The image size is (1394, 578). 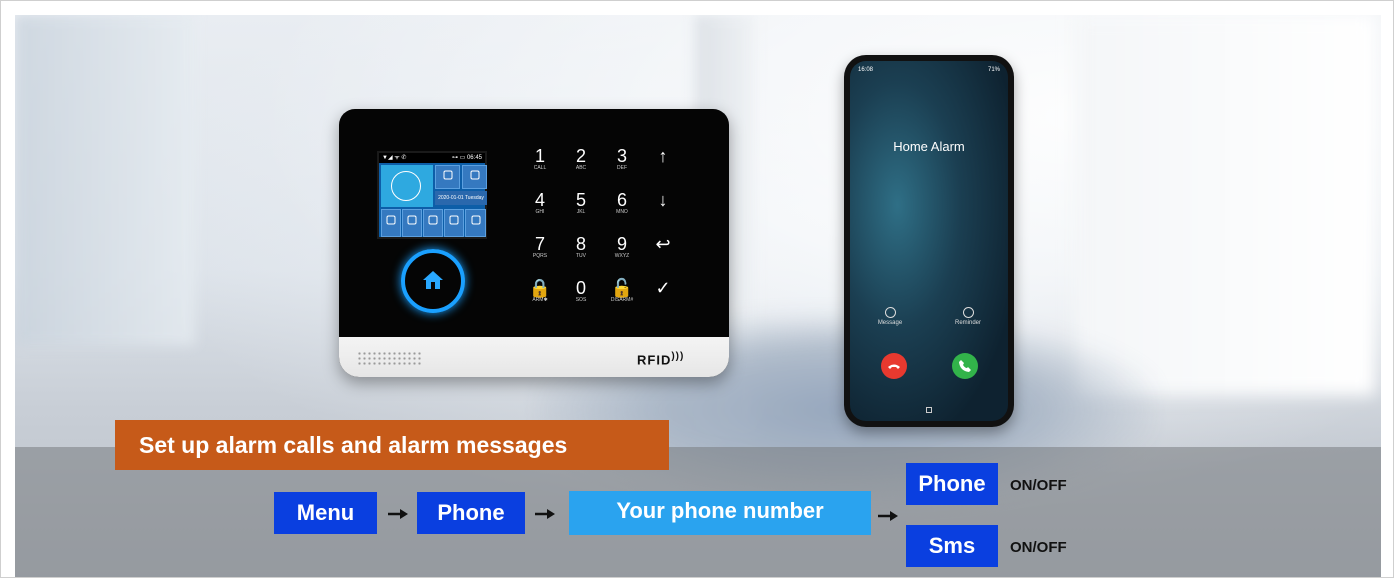 I want to click on message-icon, so click(x=890, y=312).